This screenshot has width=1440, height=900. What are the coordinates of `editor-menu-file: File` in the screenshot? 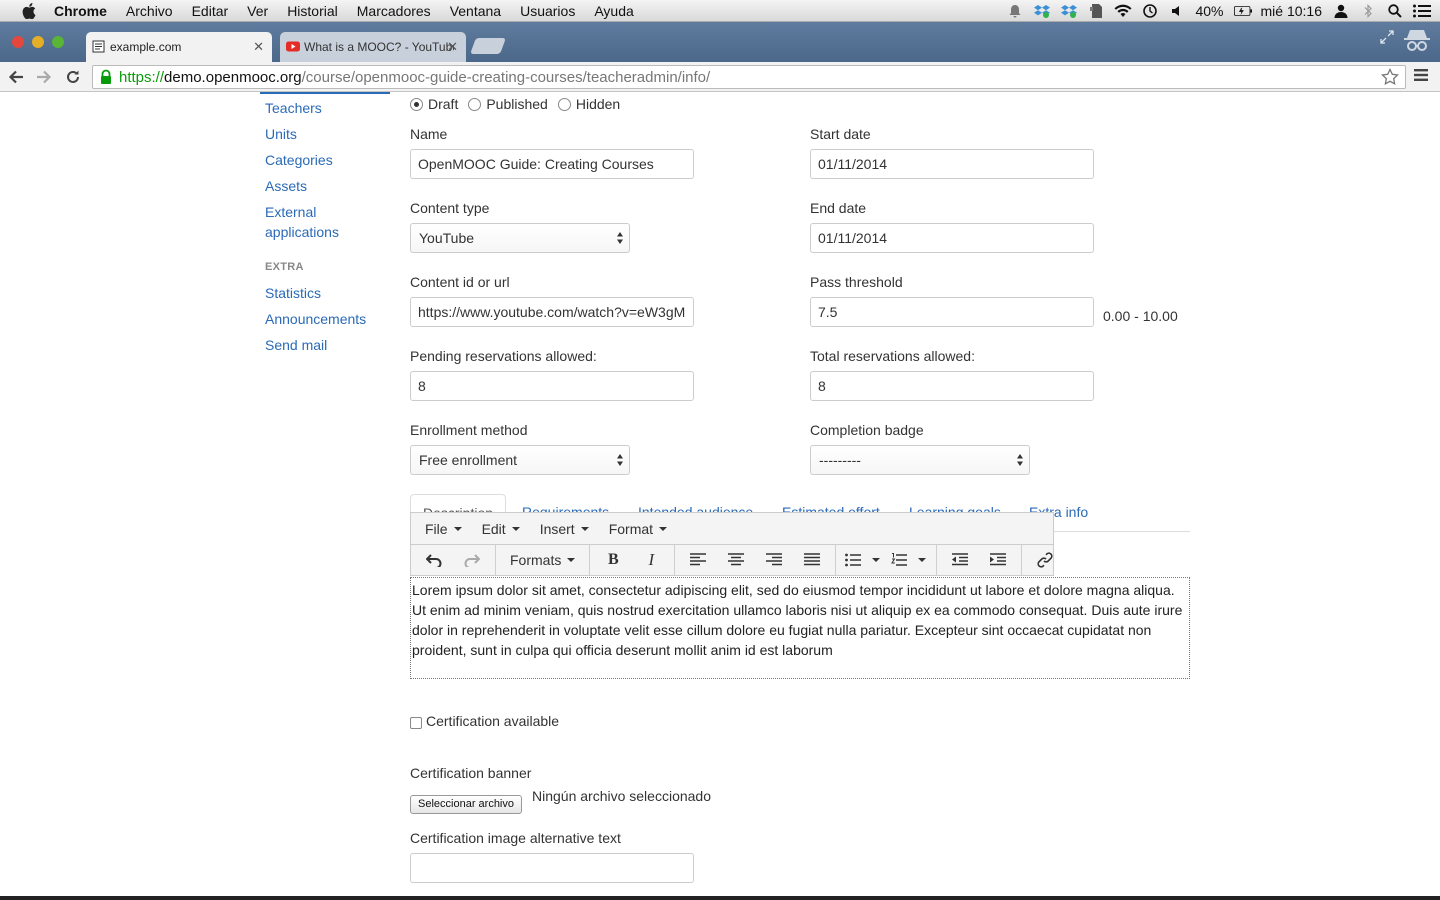 It's located at (443, 529).